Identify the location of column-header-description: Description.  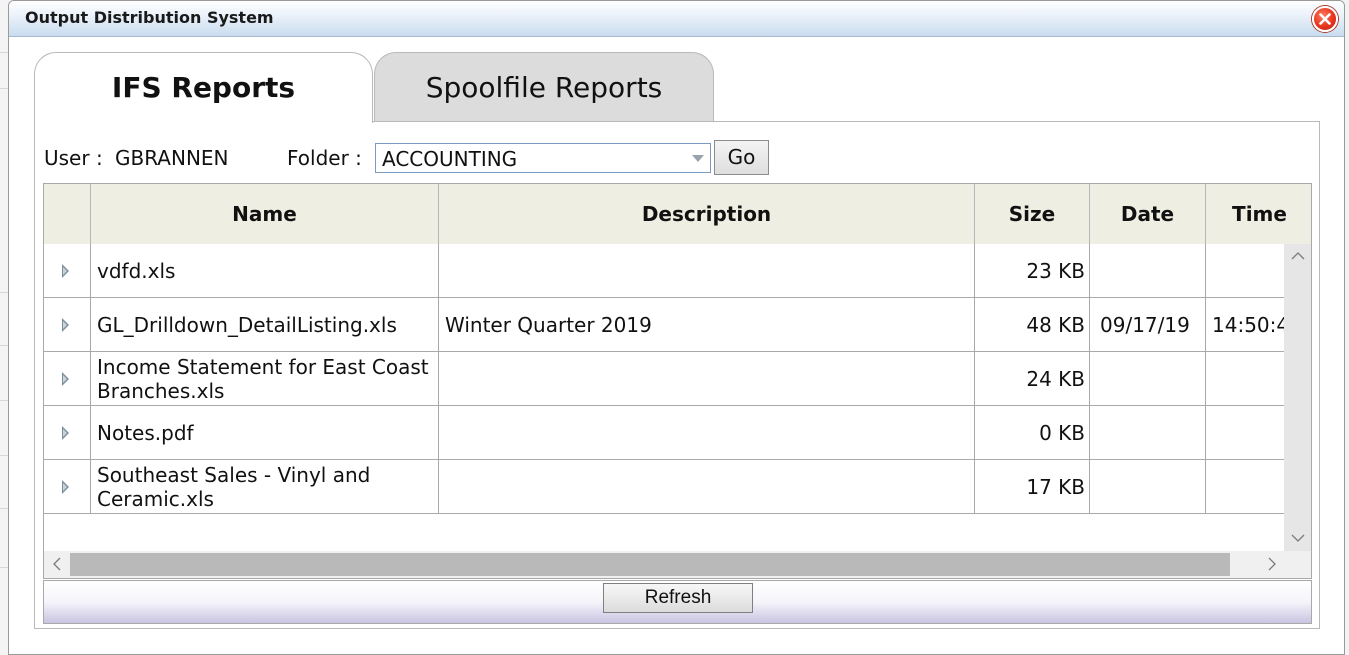
(707, 214).